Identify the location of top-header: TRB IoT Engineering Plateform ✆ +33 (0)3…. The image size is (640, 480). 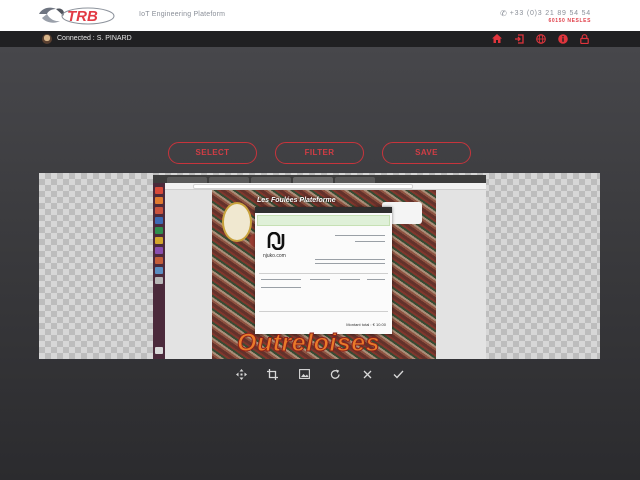
(320, 15).